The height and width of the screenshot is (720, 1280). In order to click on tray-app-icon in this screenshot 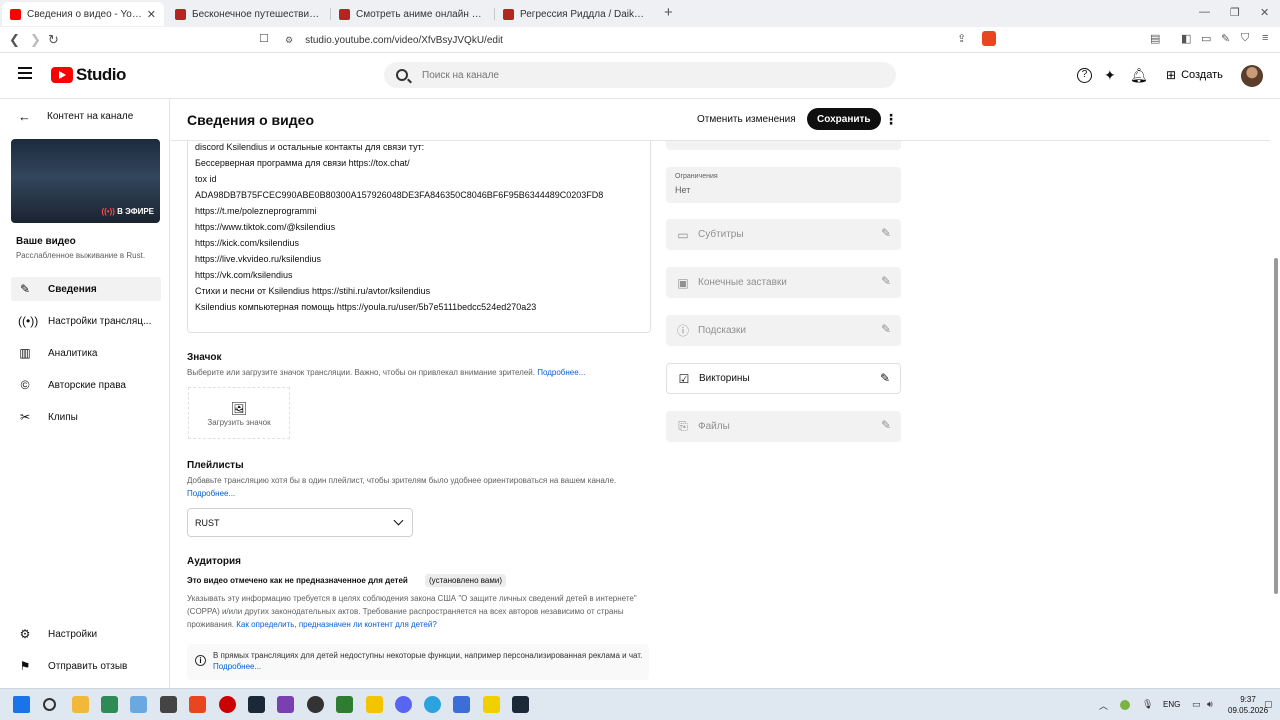, I will do `click(1125, 705)`.